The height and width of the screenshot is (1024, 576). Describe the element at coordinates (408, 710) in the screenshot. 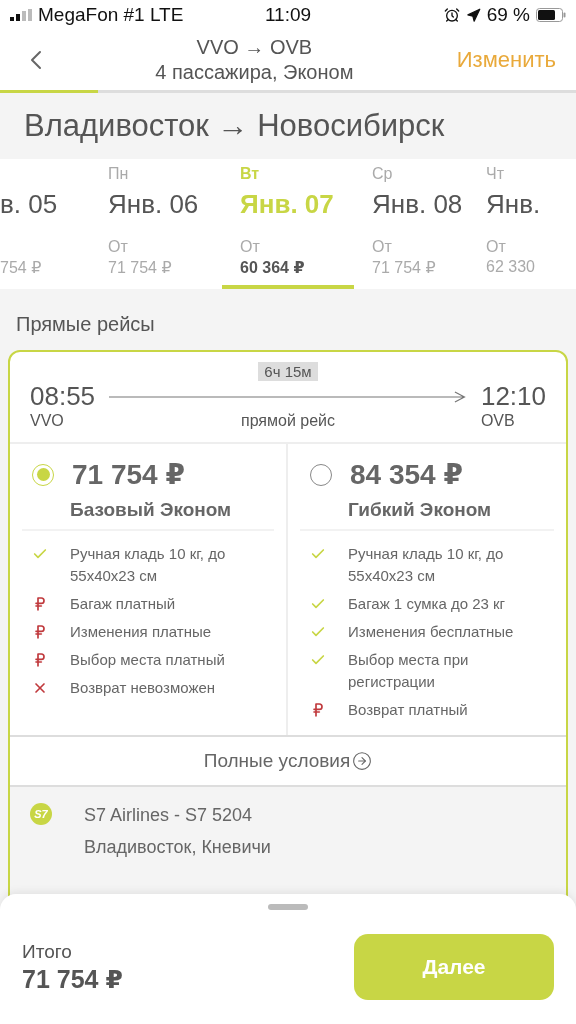

I see `fare-feature: Возврат платный` at that location.